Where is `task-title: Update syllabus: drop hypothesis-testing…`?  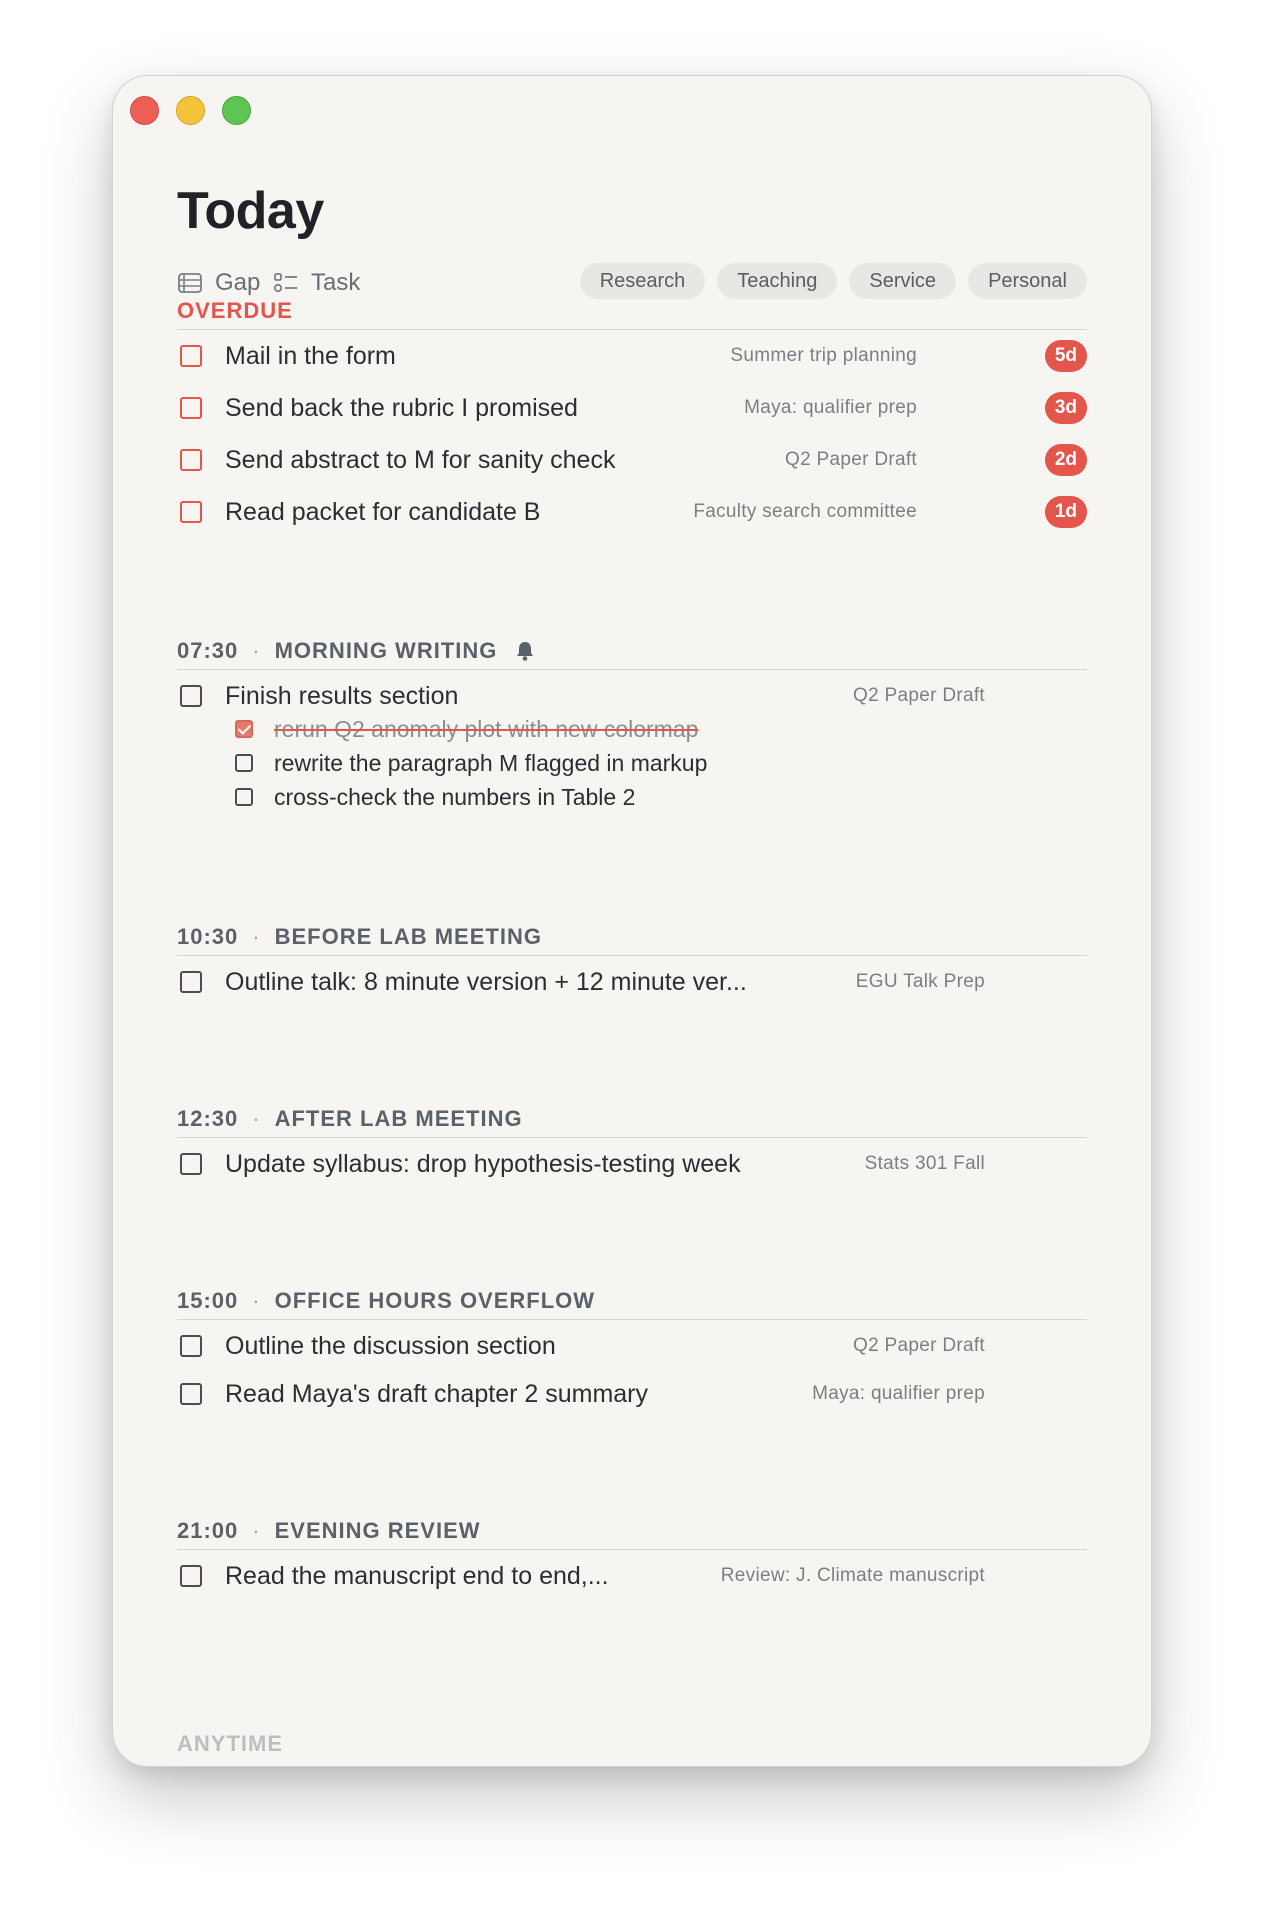
task-title: Update syllabus: drop hypothesis-testing… is located at coordinates (483, 1163).